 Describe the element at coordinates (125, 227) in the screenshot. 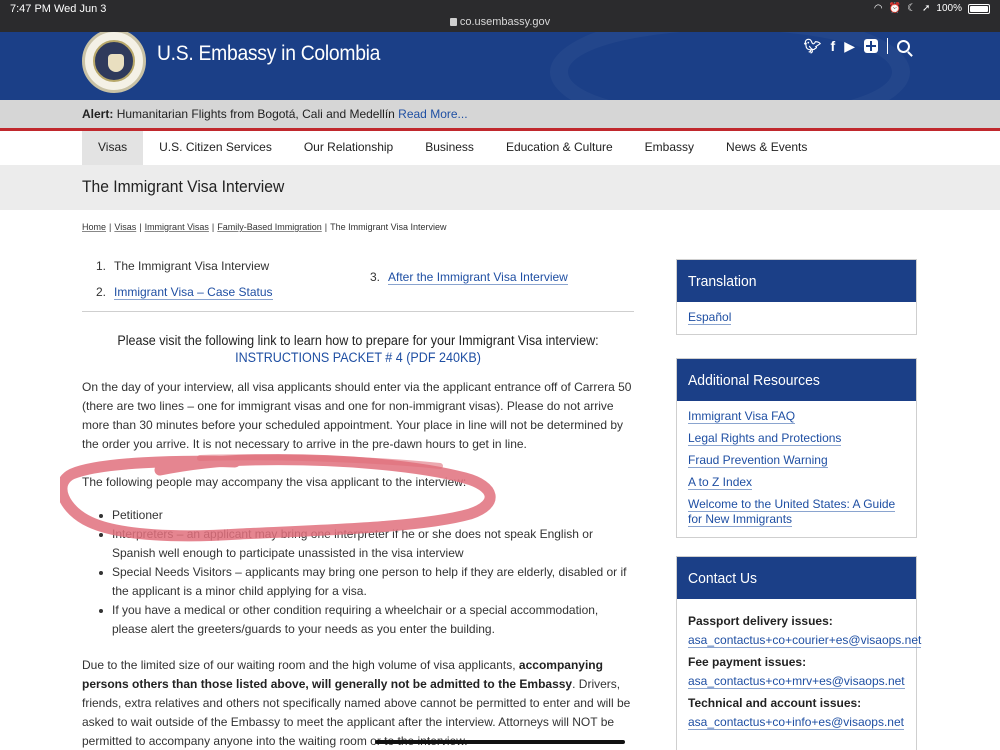

I see `breadcrumb-visas: Visas` at that location.